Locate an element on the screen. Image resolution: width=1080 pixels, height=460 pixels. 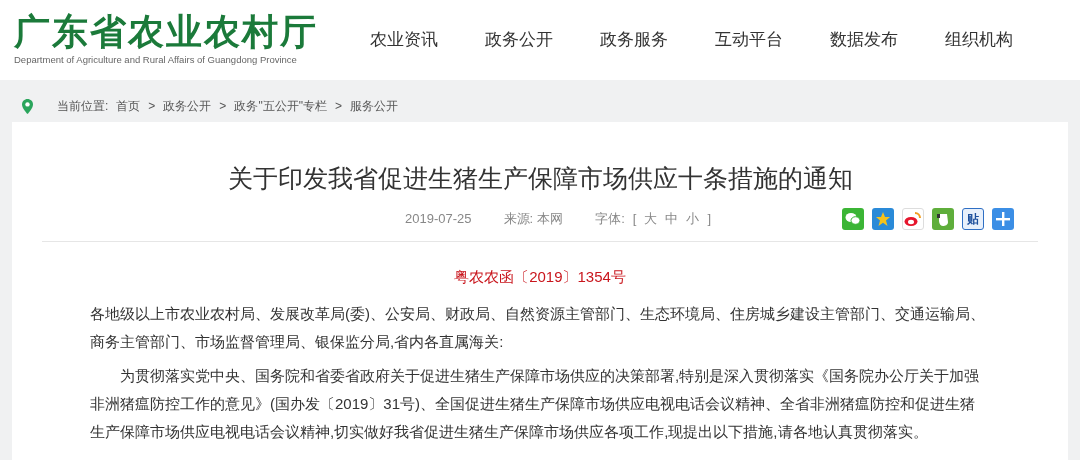
bracket: ] is located at coordinates (709, 219).